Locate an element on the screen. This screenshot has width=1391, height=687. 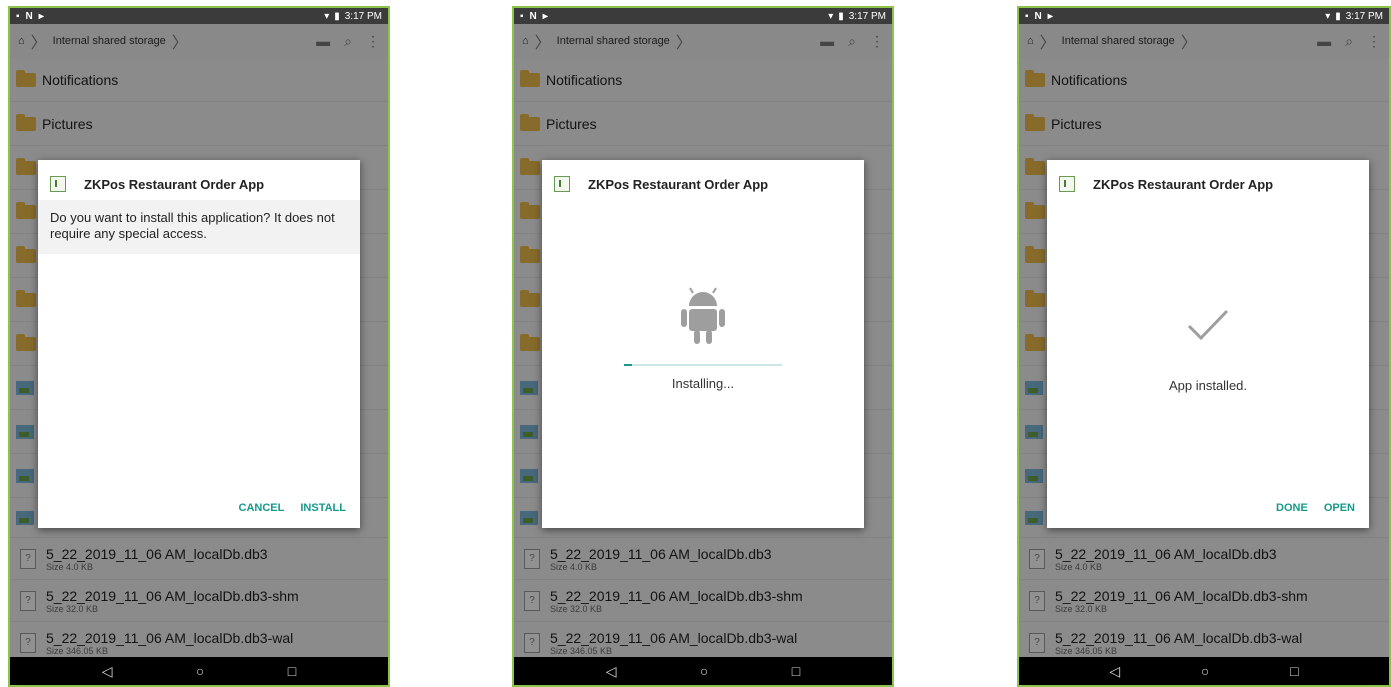
android-robot-icon is located at coordinates (703, 318).